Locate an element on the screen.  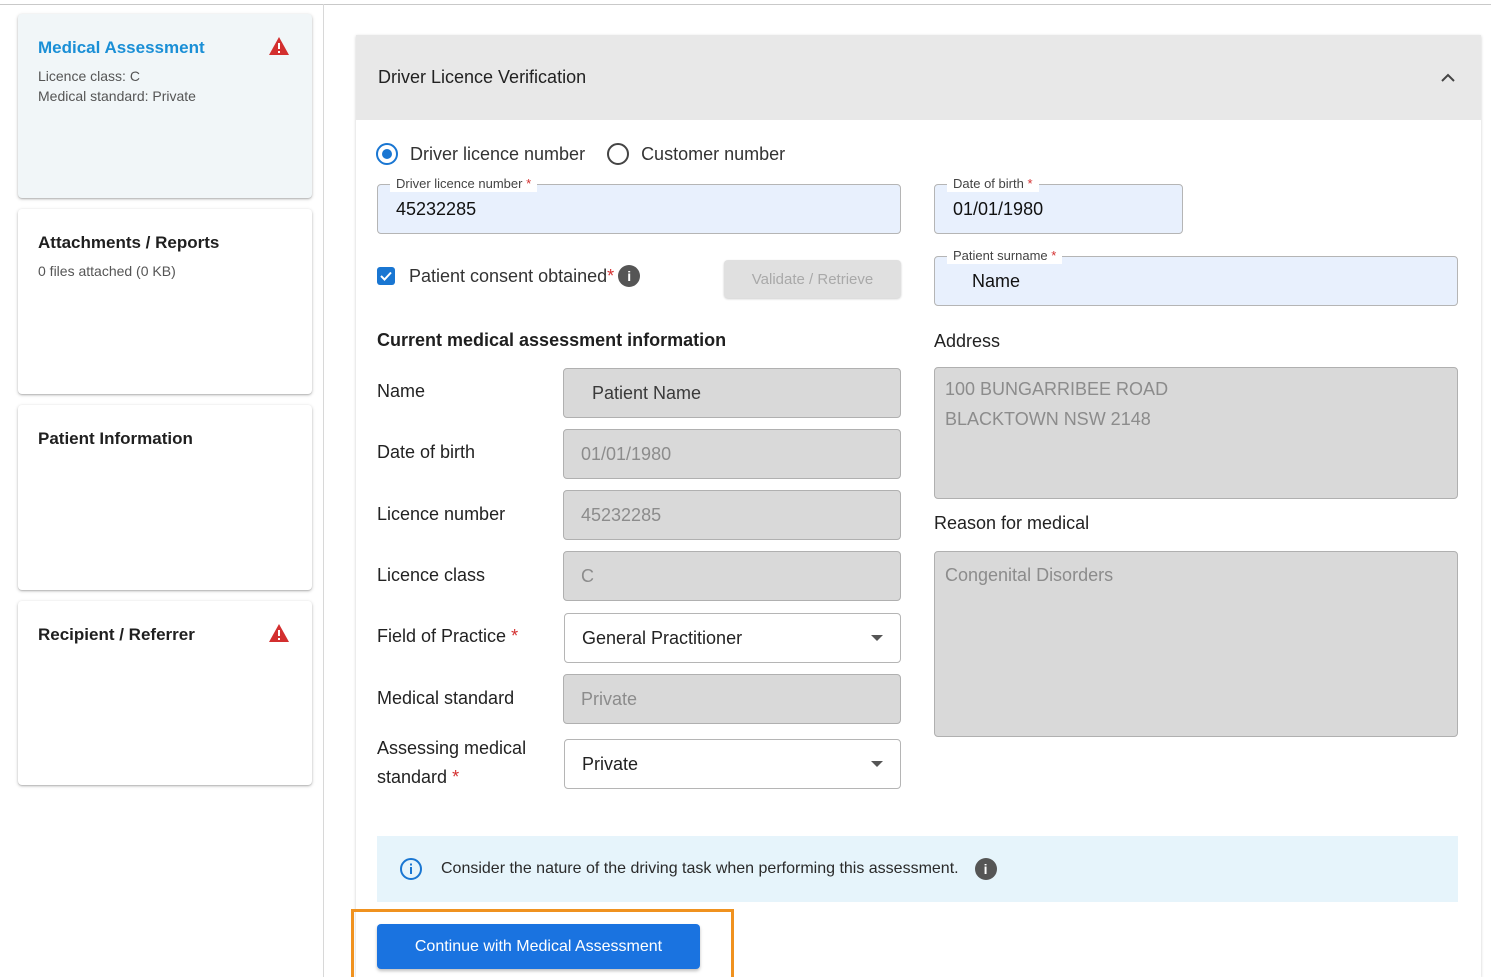
licence-number-label: Licence number is located at coordinates (441, 514).